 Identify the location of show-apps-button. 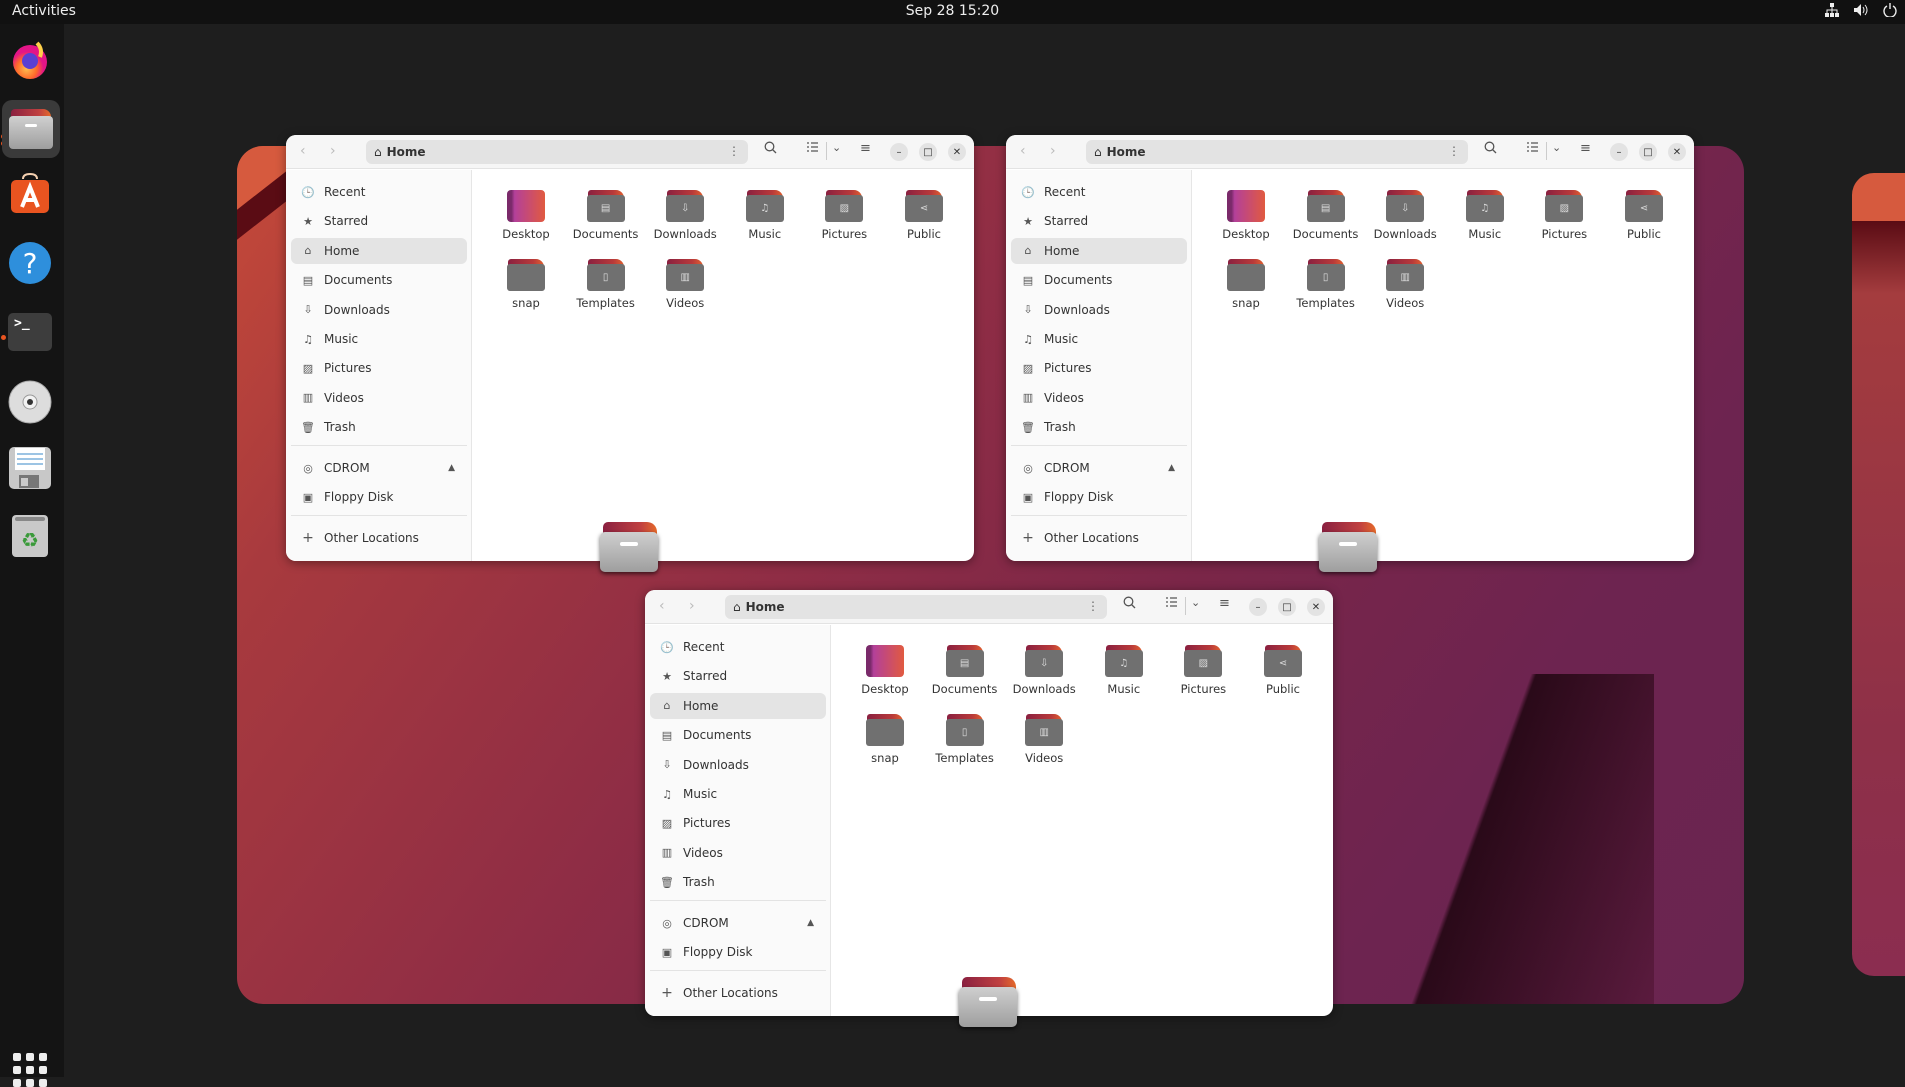
(30, 1070).